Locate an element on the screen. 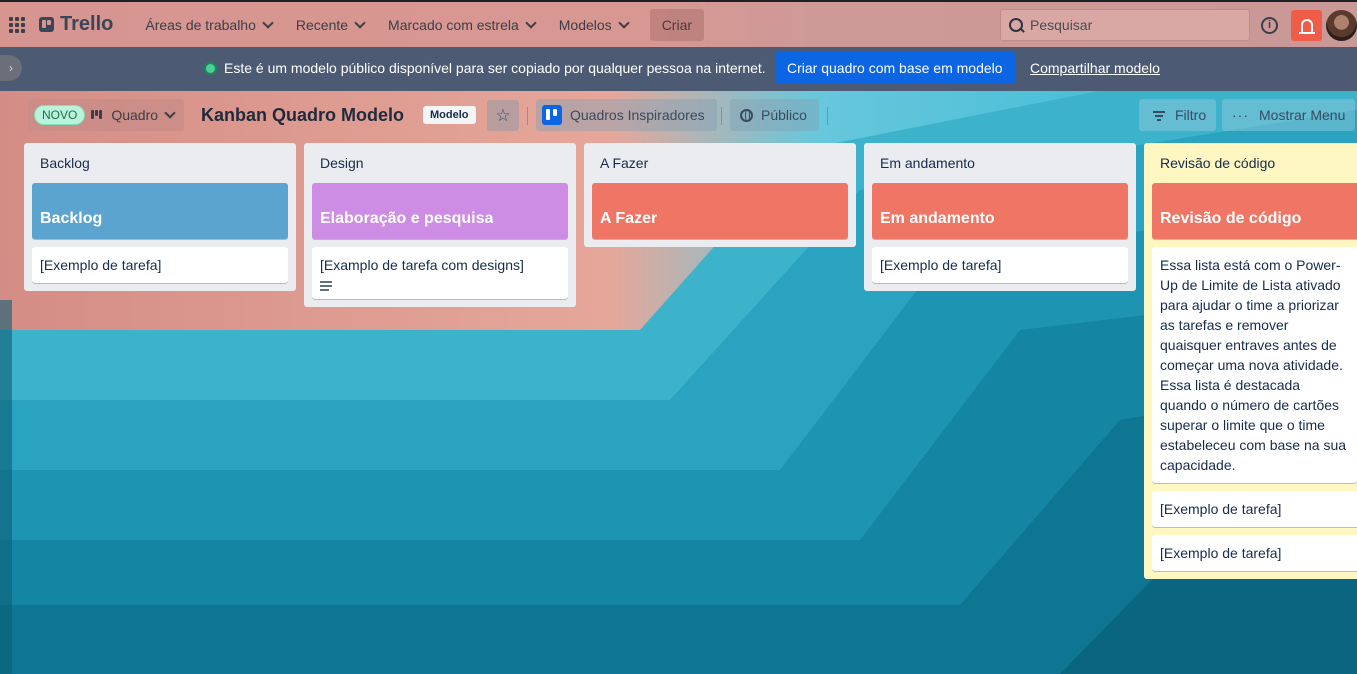  nav-templates-label: Modelos is located at coordinates (585, 24).